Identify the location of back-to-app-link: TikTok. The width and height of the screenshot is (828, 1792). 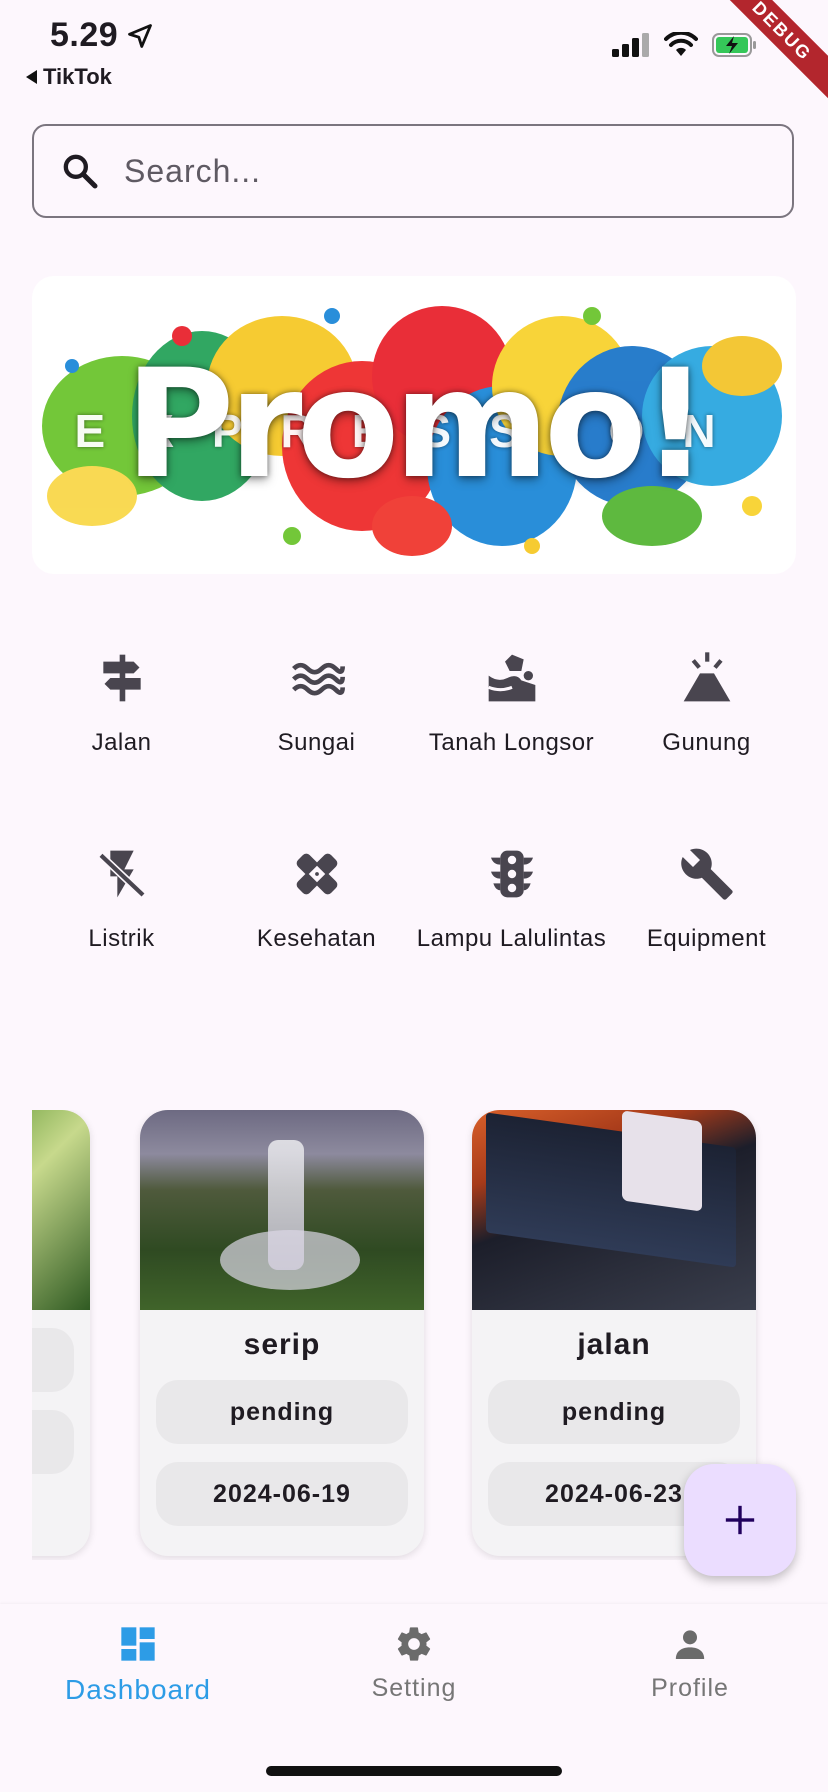
(69, 77).